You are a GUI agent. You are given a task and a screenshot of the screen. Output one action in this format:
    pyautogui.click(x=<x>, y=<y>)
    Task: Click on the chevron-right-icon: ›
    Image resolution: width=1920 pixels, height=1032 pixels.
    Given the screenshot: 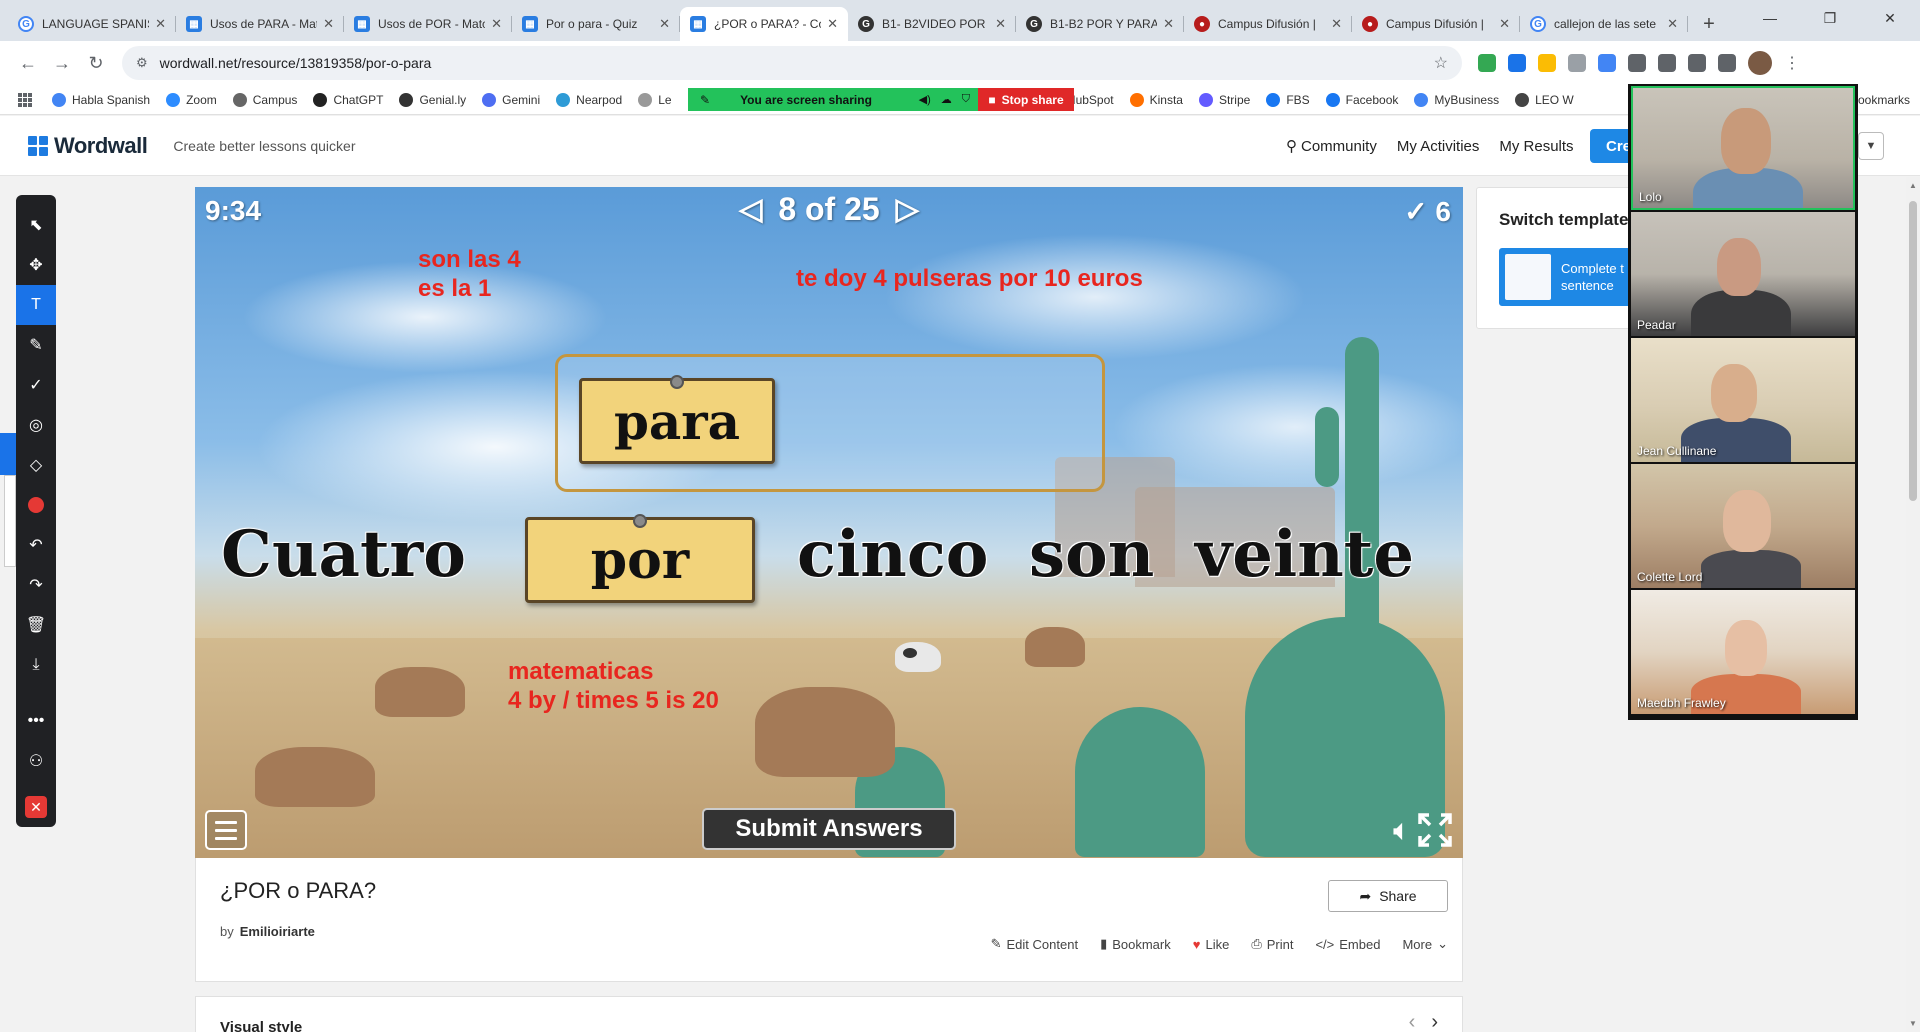 What is the action you would take?
    pyautogui.click(x=1434, y=1021)
    